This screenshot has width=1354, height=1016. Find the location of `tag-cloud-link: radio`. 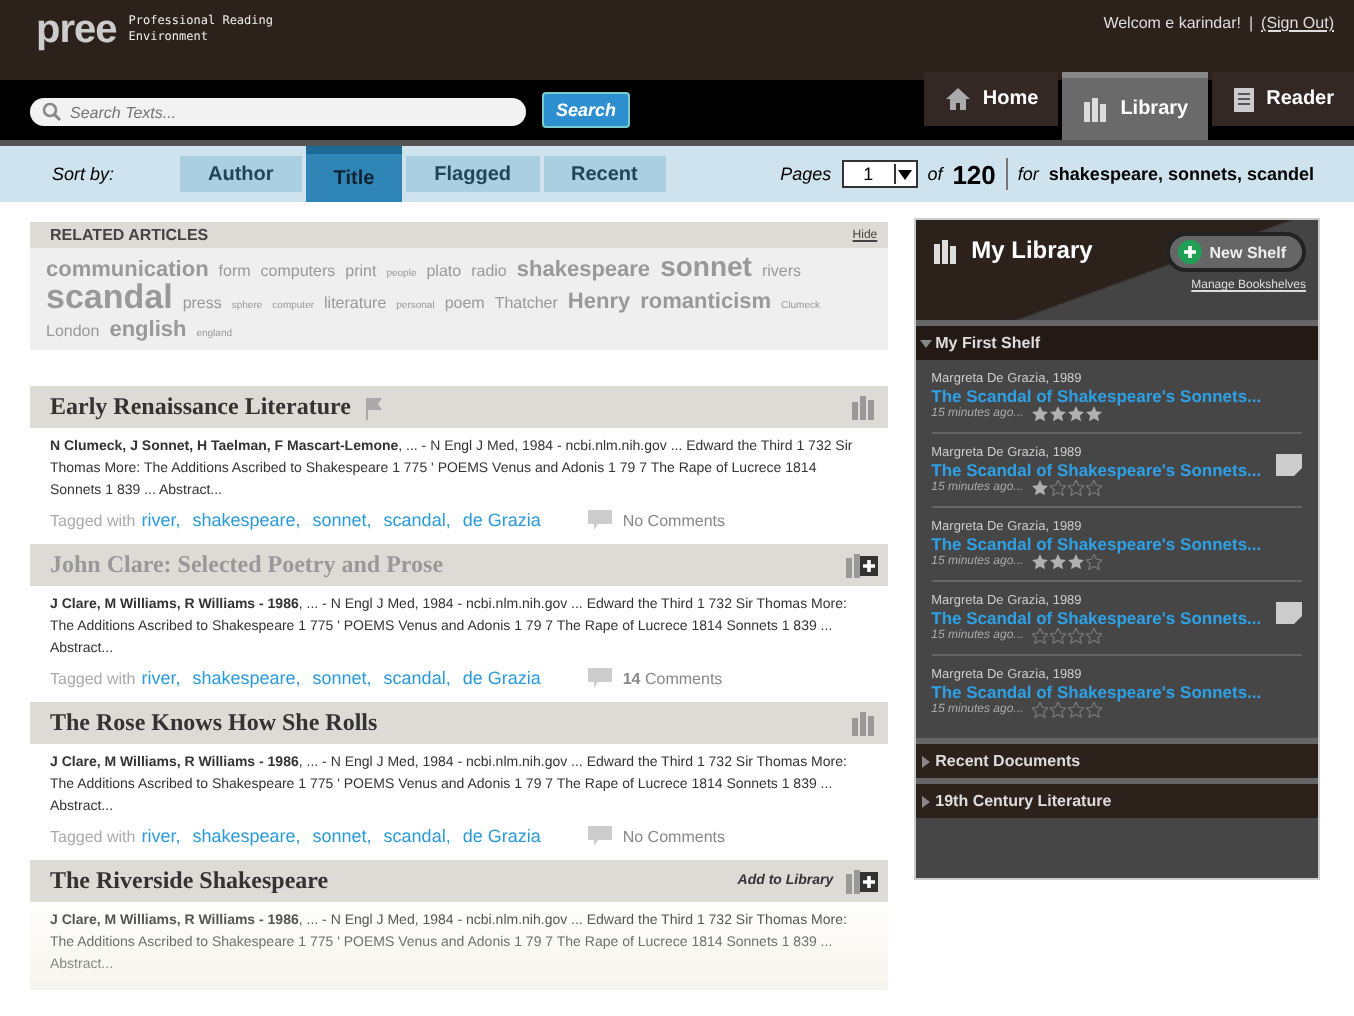

tag-cloud-link: radio is located at coordinates (489, 272).